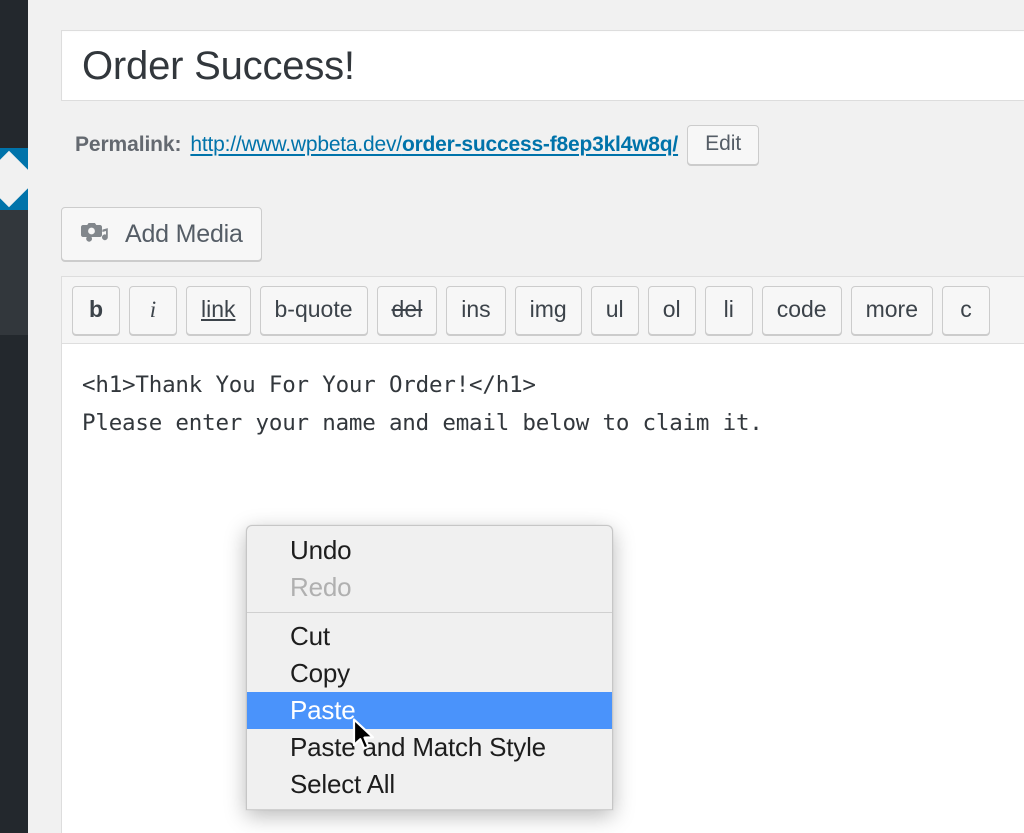 The height and width of the screenshot is (833, 1024). Describe the element at coordinates (548, 310) in the screenshot. I see `quicktag-img-button: img` at that location.